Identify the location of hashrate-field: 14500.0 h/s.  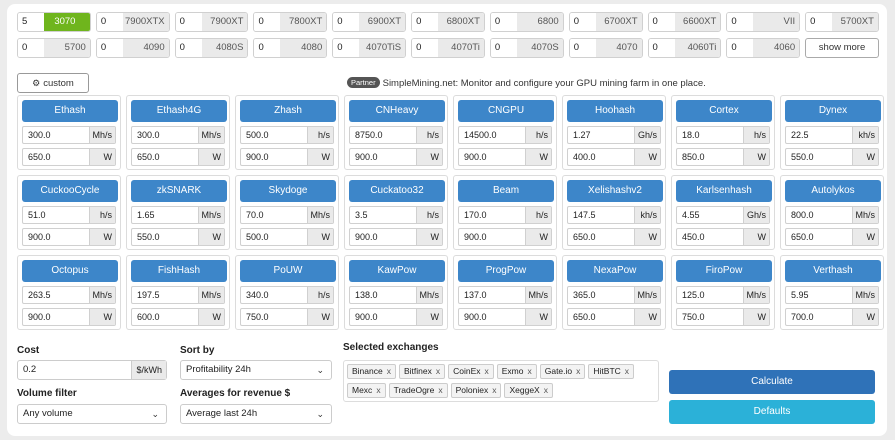
(505, 135).